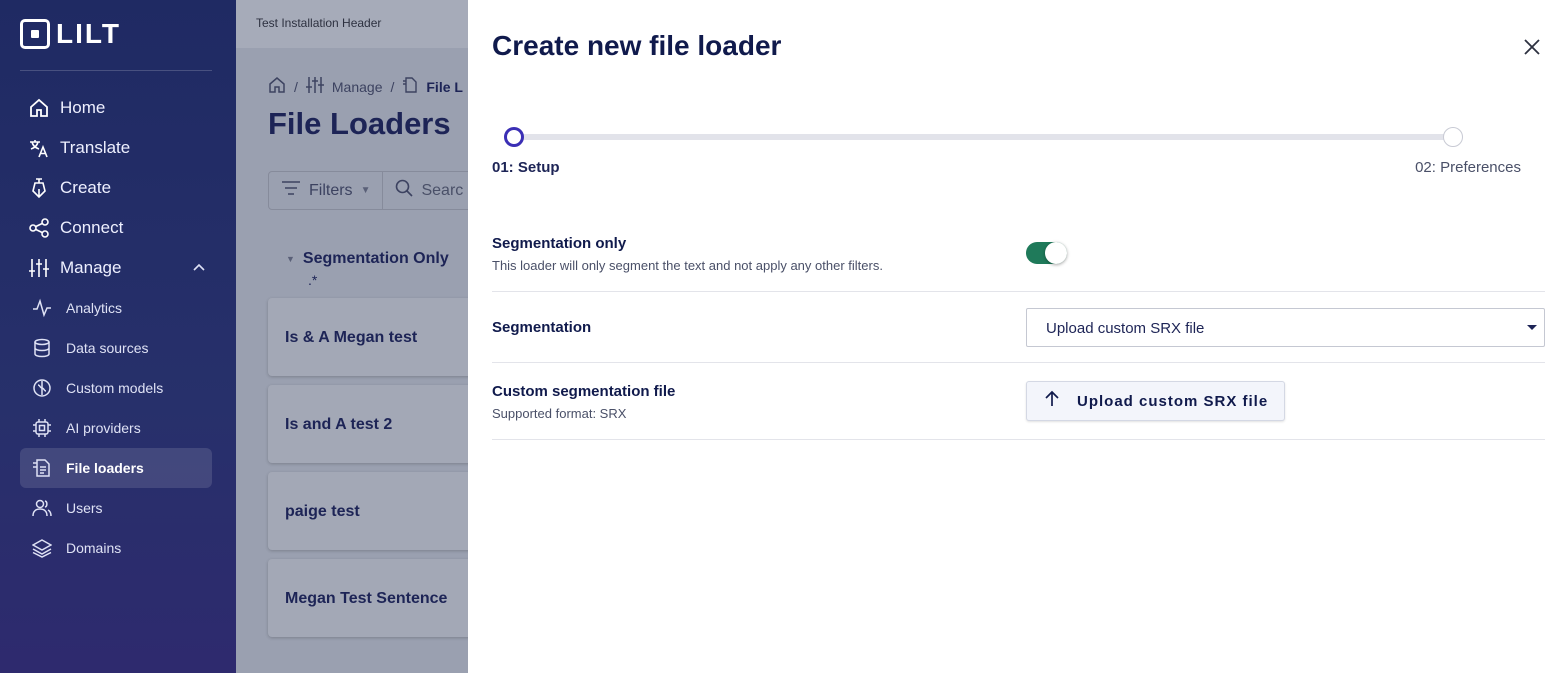 This screenshot has width=1560, height=673. Describe the element at coordinates (199, 270) in the screenshot. I see `chevron-up-icon` at that location.